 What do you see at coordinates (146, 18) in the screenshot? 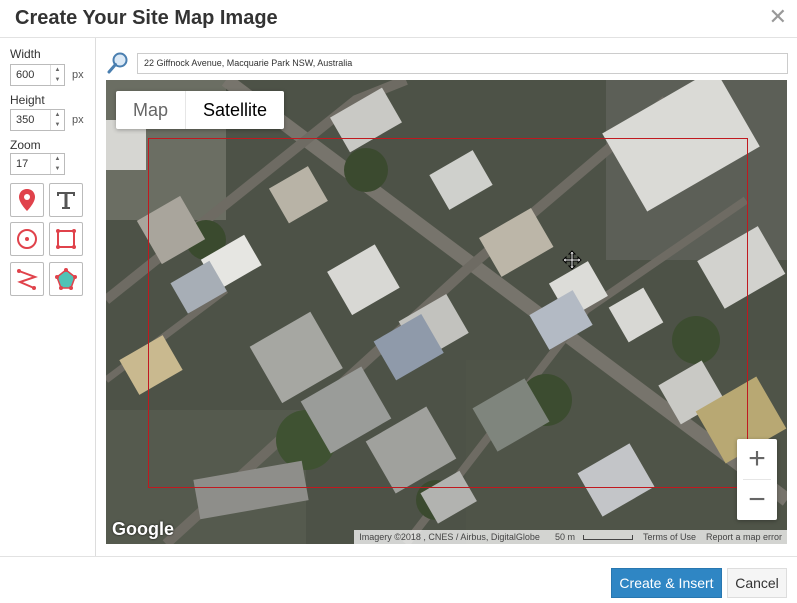
I see `dialog-title: Create Your Site Map Image` at bounding box center [146, 18].